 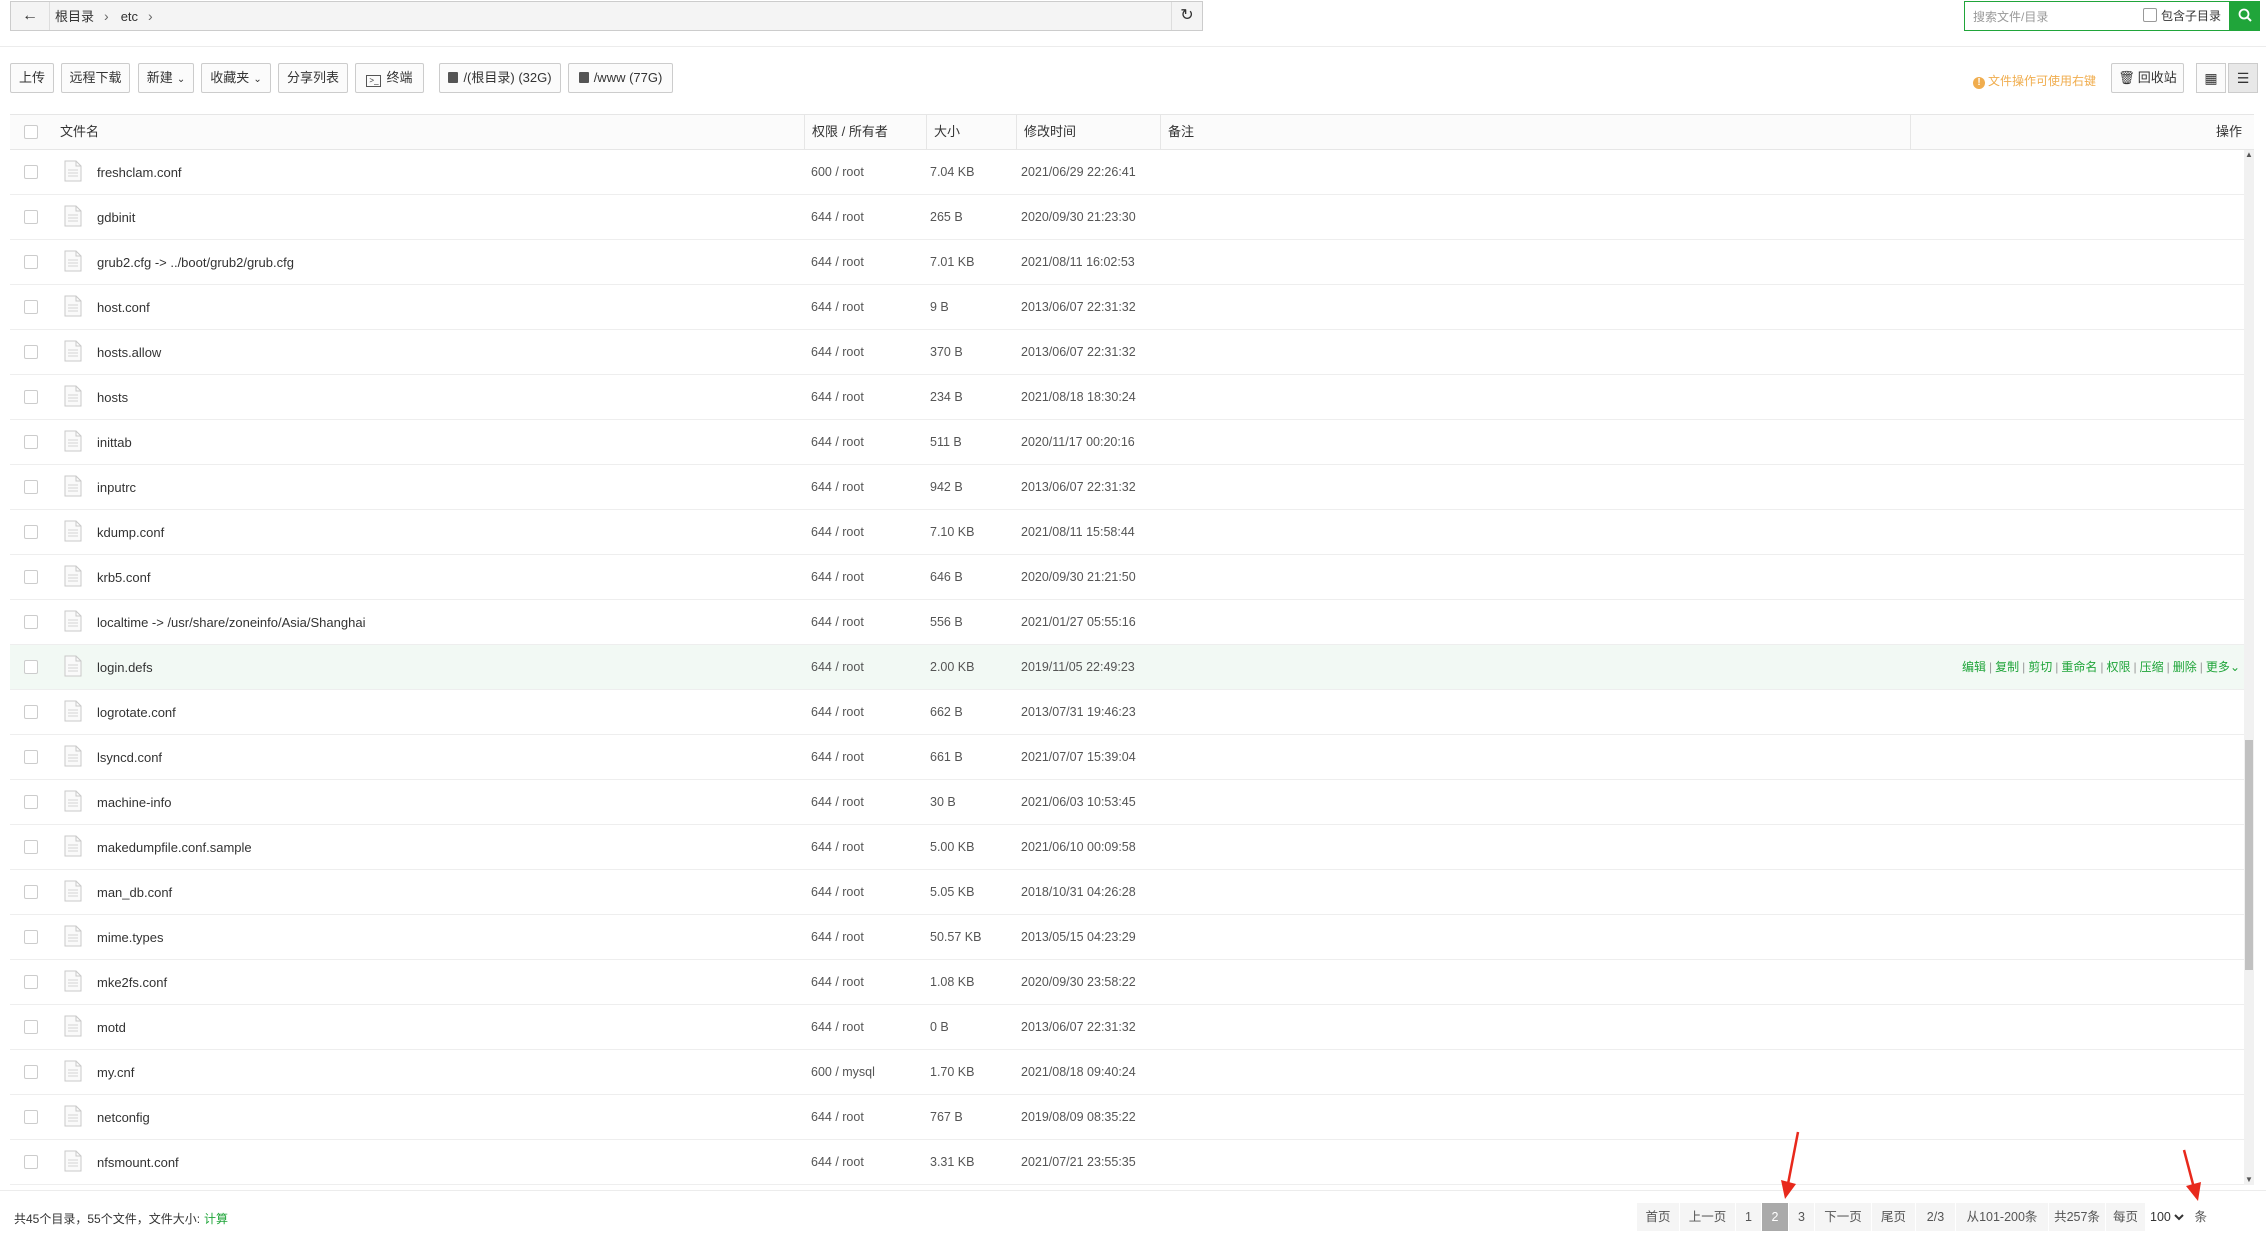 What do you see at coordinates (2249, 855) in the screenshot?
I see `scrollbar-thumb` at bounding box center [2249, 855].